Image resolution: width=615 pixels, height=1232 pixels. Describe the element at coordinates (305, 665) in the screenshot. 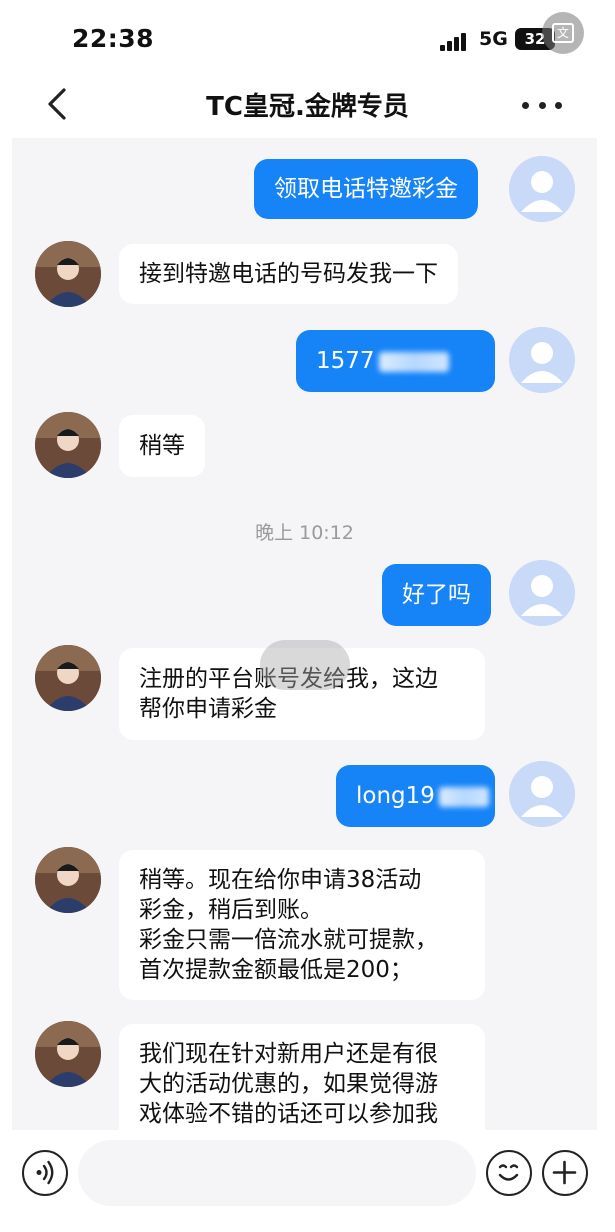

I see `floating-overlay` at that location.